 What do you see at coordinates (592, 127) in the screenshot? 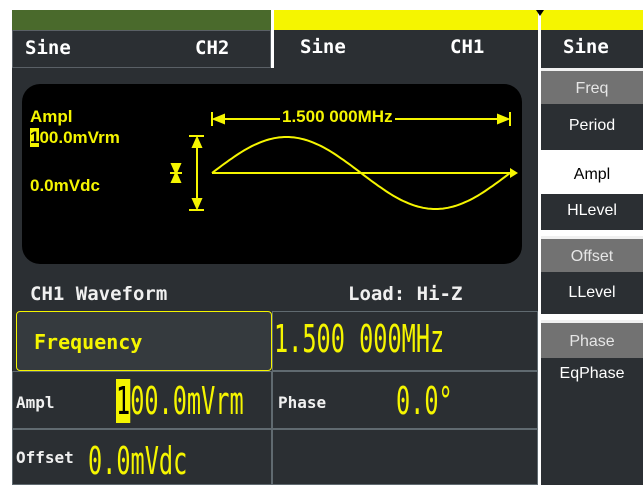
I see `softkey-period: Period` at bounding box center [592, 127].